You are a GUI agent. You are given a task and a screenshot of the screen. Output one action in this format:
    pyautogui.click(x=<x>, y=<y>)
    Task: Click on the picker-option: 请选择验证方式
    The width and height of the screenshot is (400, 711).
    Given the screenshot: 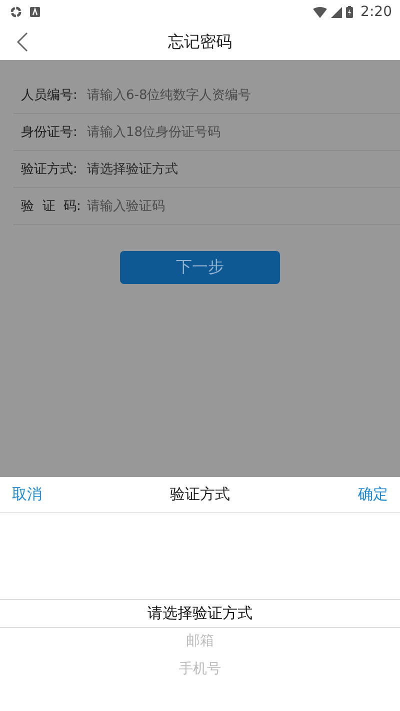 What is the action you would take?
    pyautogui.click(x=200, y=613)
    